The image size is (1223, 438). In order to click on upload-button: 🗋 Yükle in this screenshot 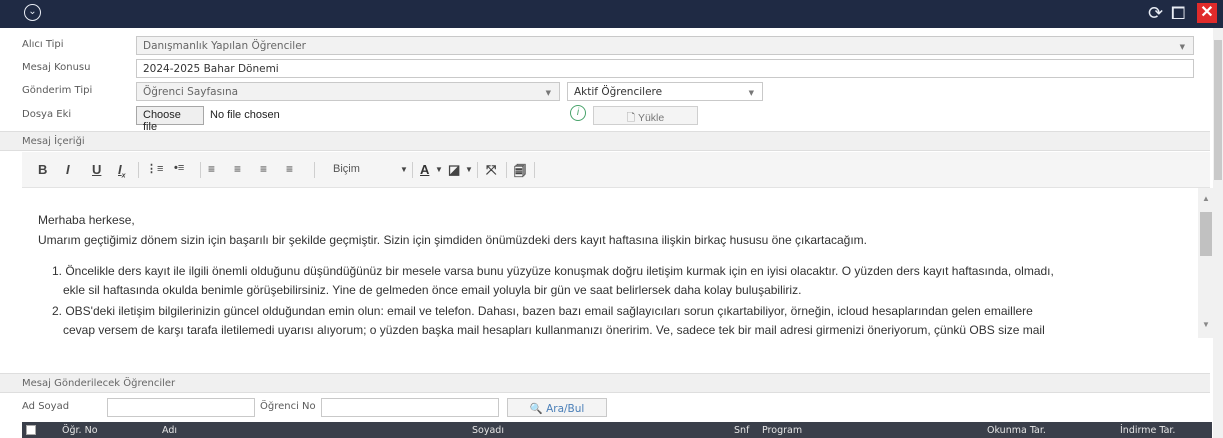, I will do `click(645, 115)`.